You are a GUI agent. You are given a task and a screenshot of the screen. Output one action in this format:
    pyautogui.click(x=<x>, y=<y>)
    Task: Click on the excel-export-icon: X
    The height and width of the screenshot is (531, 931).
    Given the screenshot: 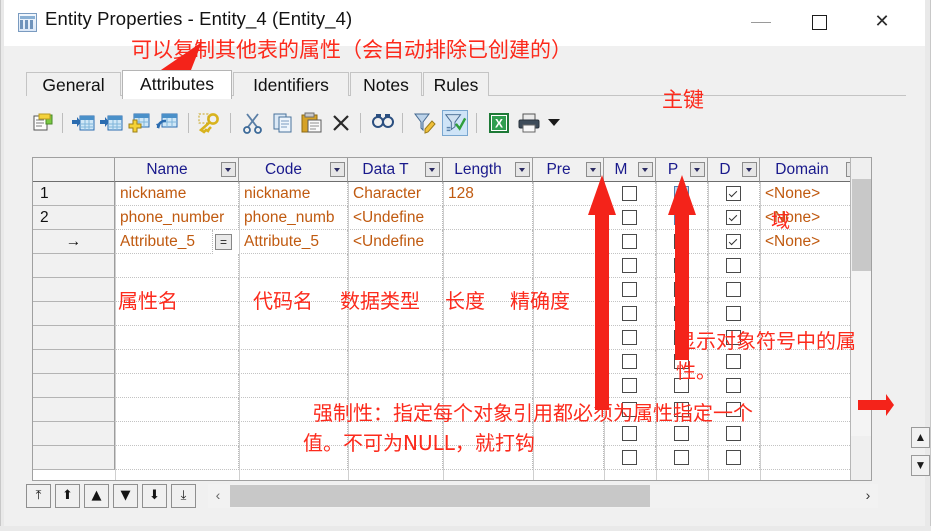 What is the action you would take?
    pyautogui.click(x=499, y=123)
    